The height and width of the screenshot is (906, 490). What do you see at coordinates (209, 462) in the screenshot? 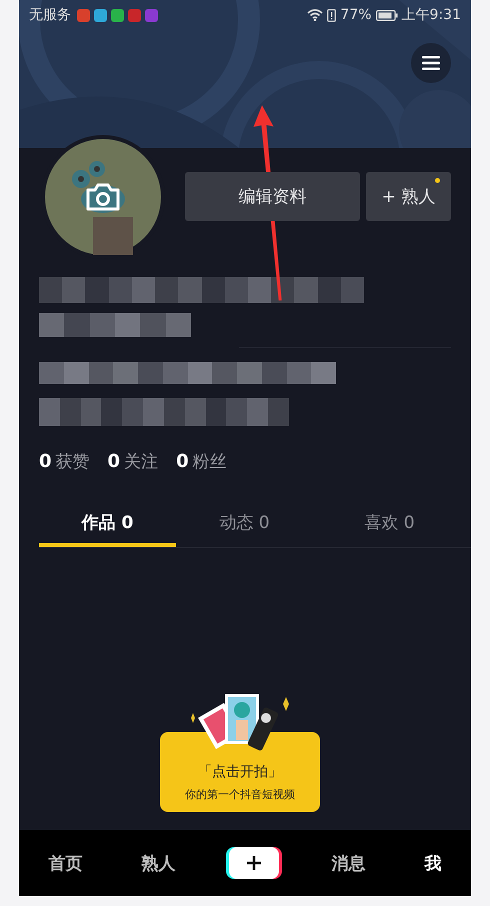
I see `stat-label: 粉丝` at bounding box center [209, 462].